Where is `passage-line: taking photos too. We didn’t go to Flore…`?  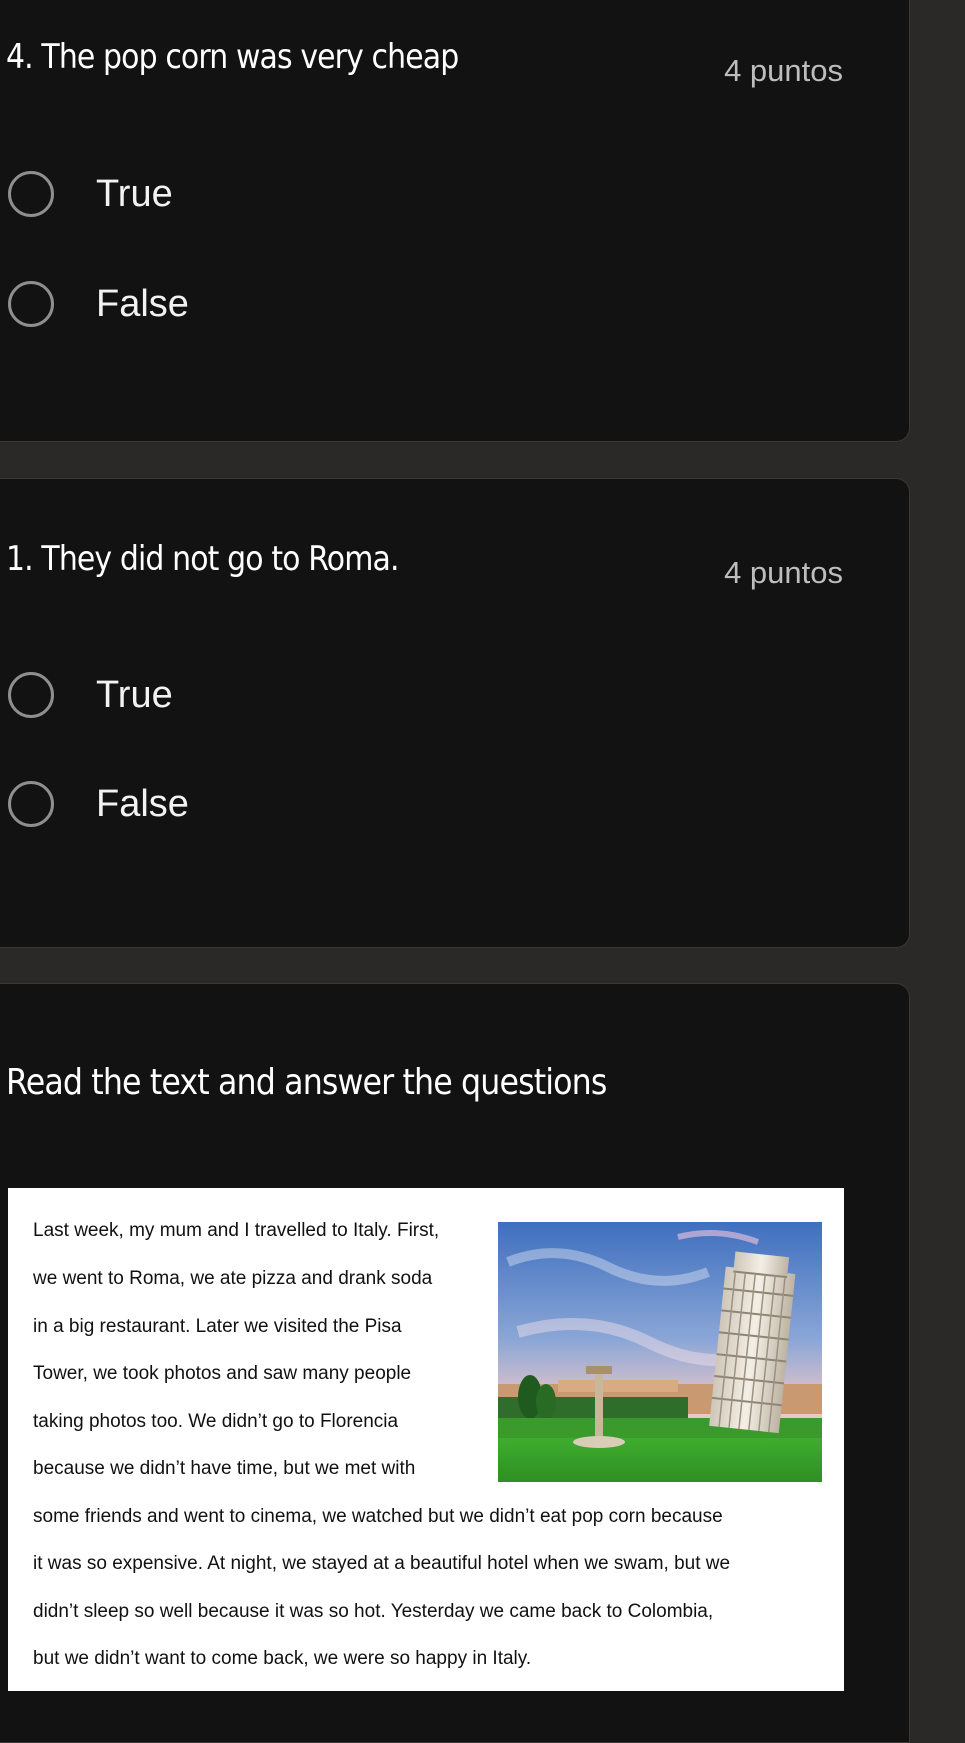 passage-line: taking photos too. We didn’t go to Flore… is located at coordinates (216, 1421).